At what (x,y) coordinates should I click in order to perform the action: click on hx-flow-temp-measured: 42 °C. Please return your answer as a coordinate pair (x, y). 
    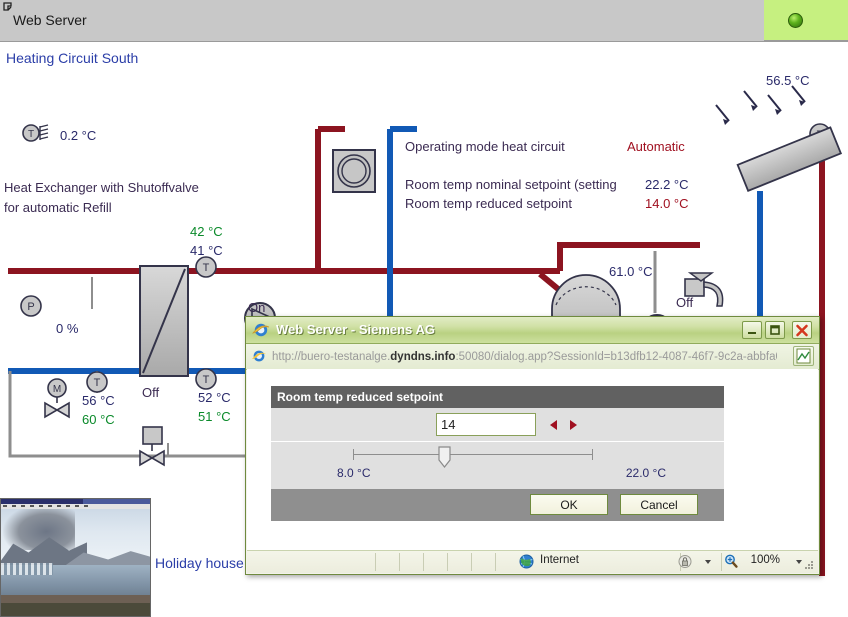
    Looking at the image, I should click on (206, 231).